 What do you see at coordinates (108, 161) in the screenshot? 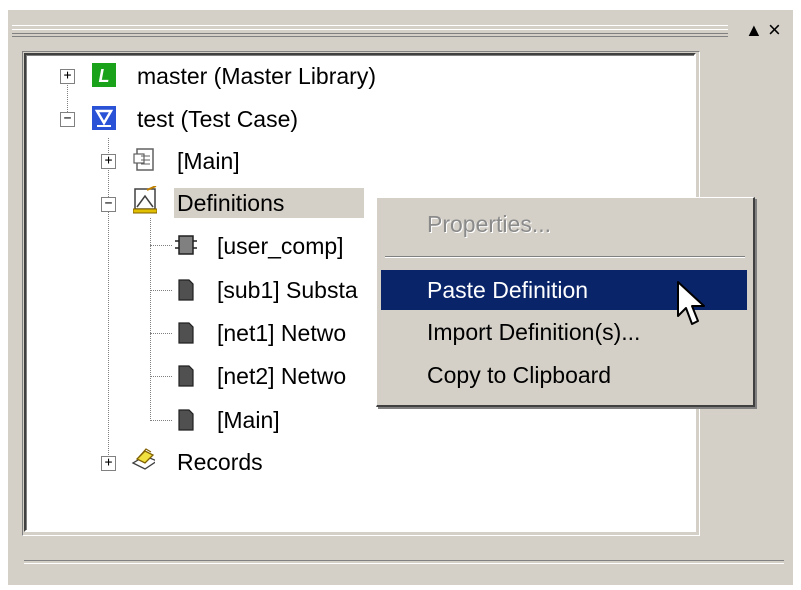
I see `expand-main-button: +` at bounding box center [108, 161].